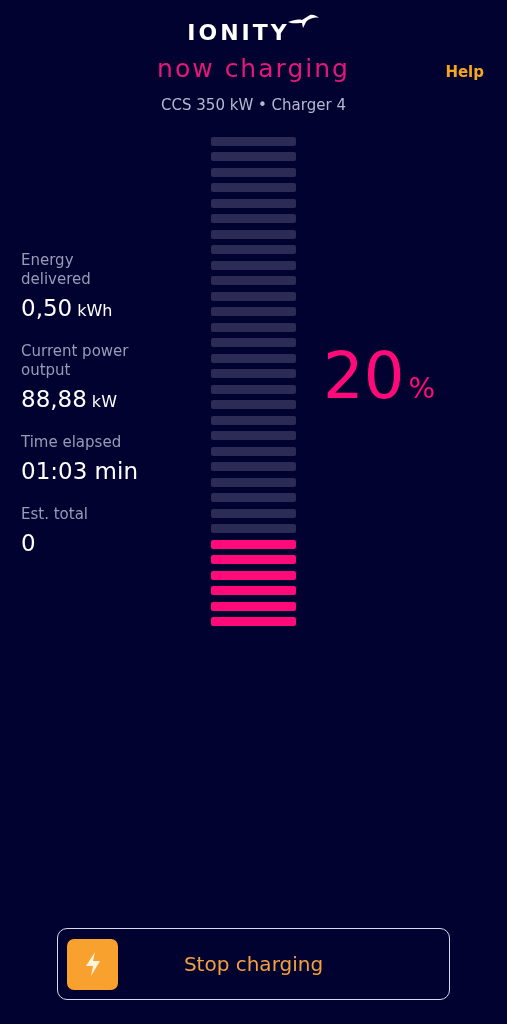  I want to click on lightning-icon, so click(92, 964).